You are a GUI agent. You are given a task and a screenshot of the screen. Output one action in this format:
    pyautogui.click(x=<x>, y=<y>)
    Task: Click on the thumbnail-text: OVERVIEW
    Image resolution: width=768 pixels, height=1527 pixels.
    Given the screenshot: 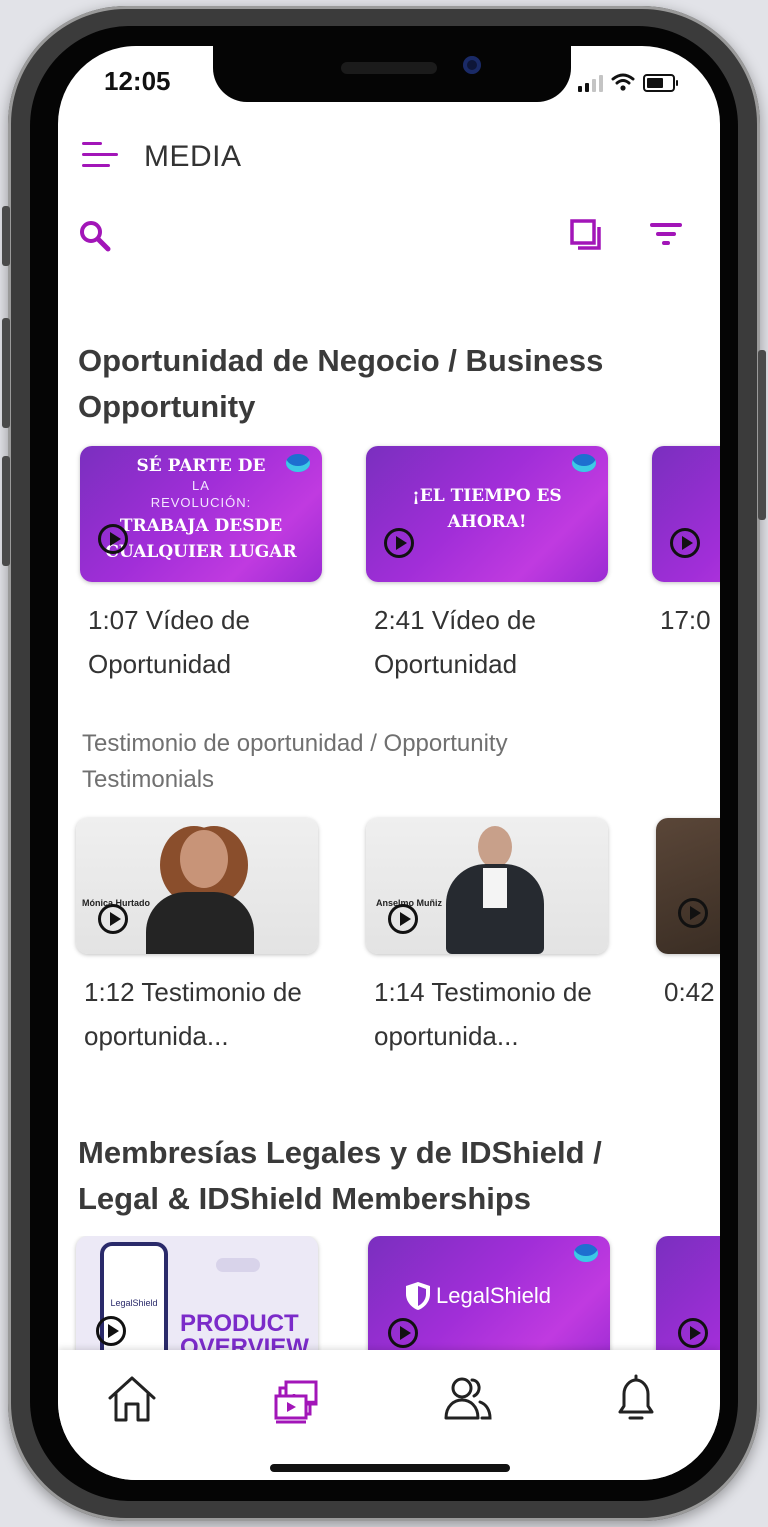 What is the action you would take?
    pyautogui.click(x=244, y=1342)
    